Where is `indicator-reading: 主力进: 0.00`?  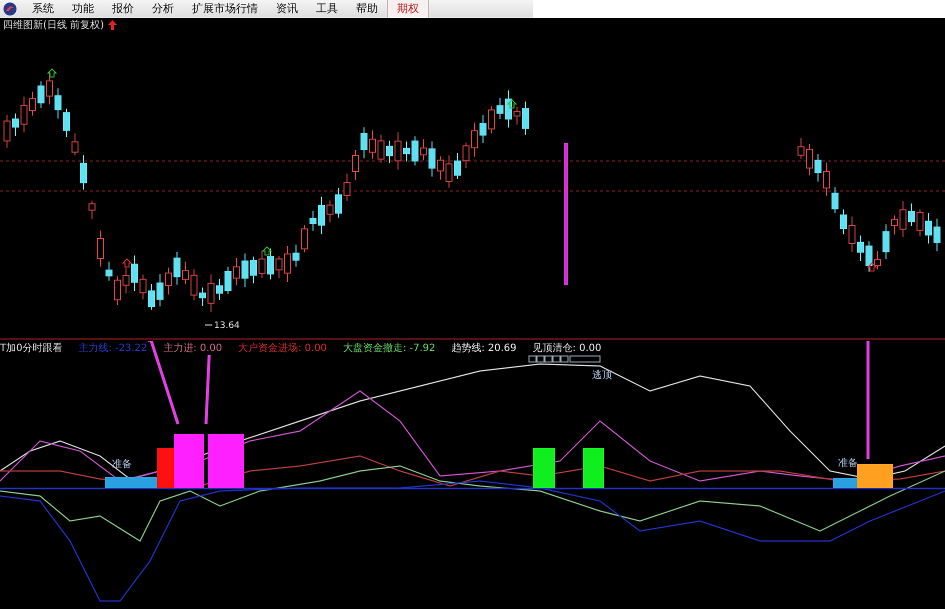
indicator-reading: 主力进: 0.00 is located at coordinates (192, 348).